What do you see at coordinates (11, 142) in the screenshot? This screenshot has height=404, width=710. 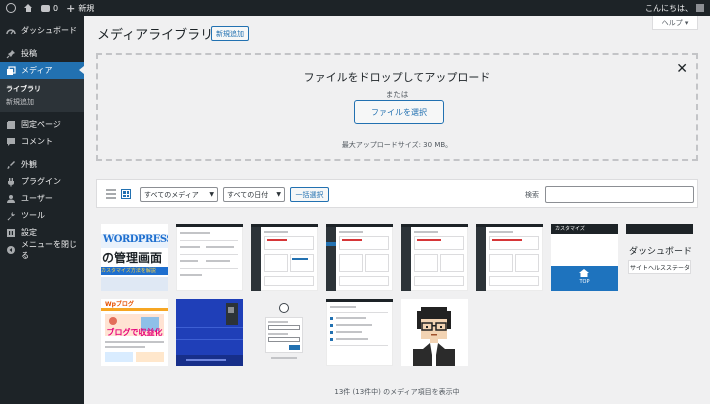 I see `comment-icon` at bounding box center [11, 142].